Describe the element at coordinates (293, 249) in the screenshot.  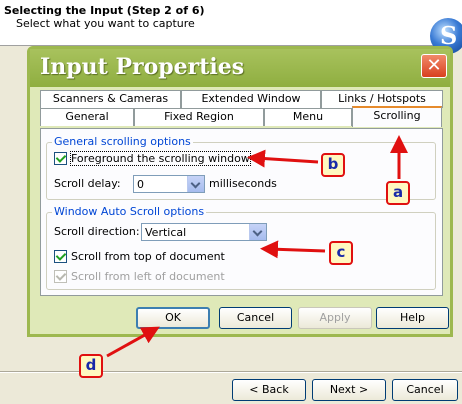
I see `arrow-c` at that location.